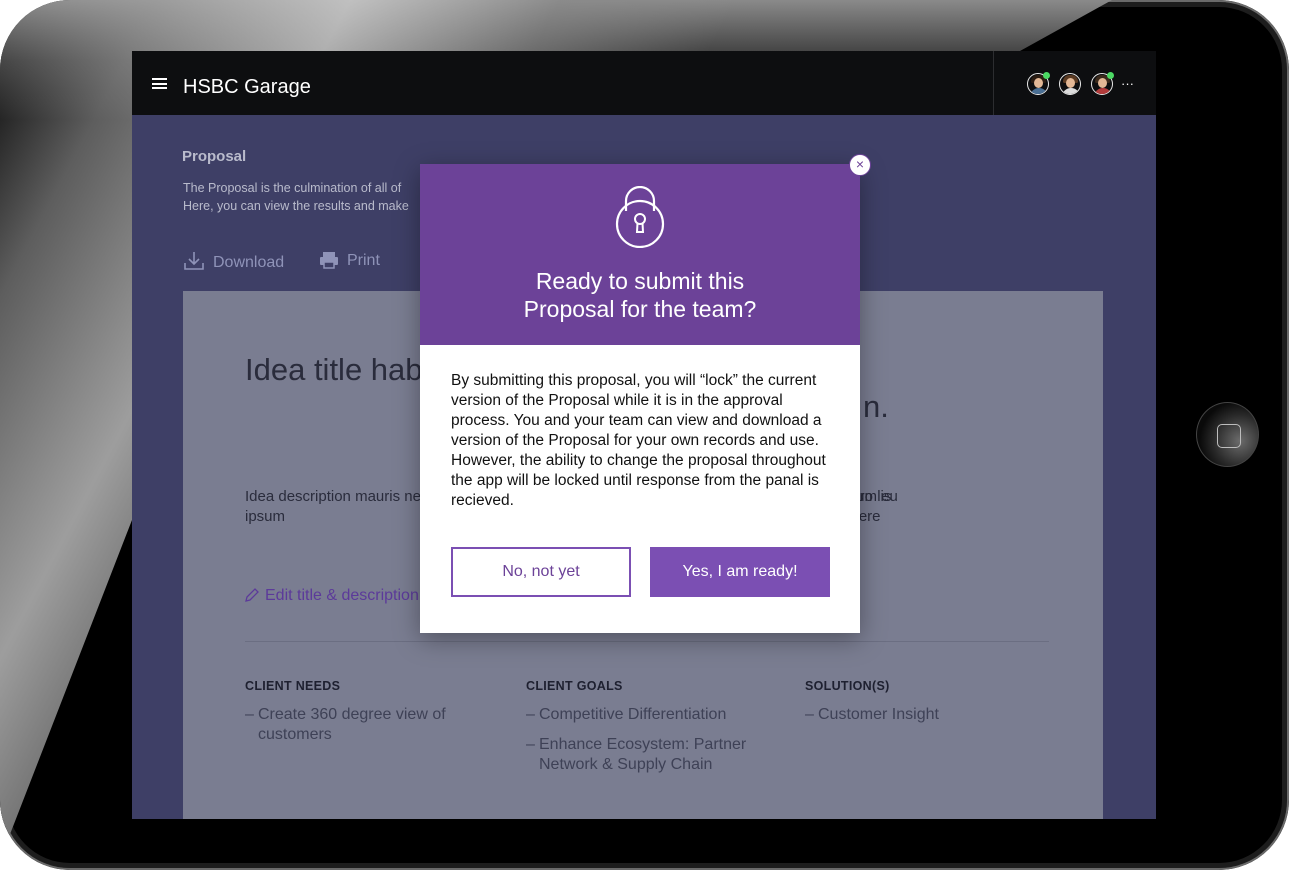 This screenshot has height=870, width=1289. I want to click on more-options-icon: ···, so click(1127, 83).